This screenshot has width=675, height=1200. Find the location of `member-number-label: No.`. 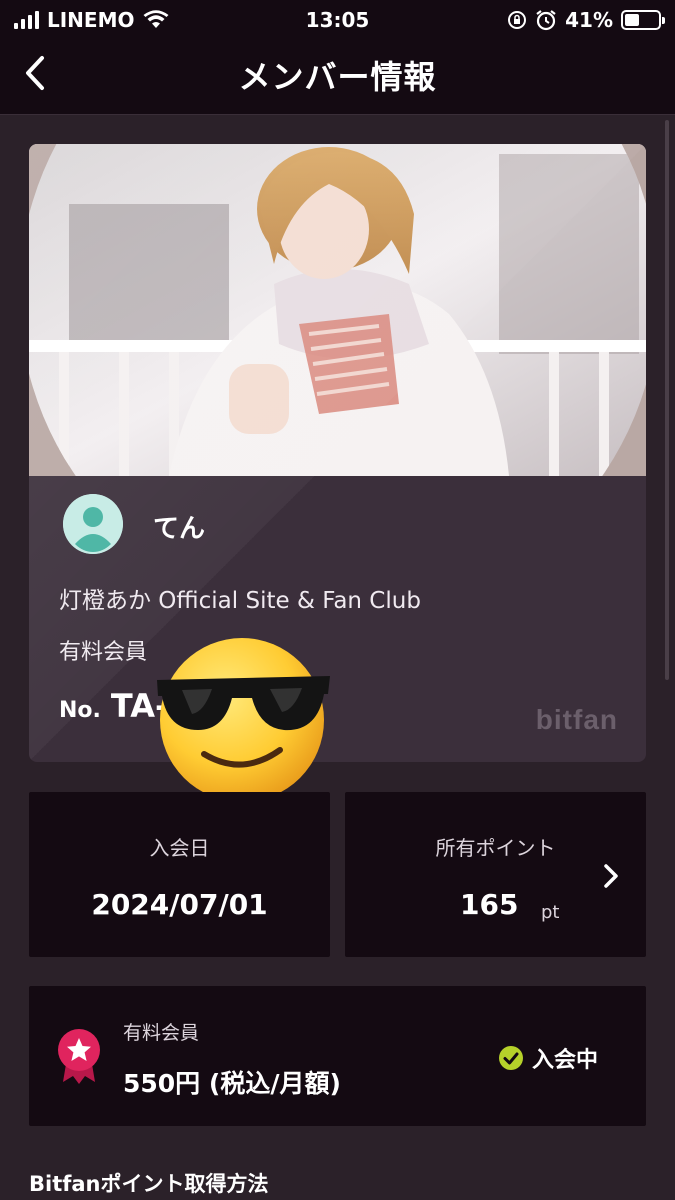

member-number-label: No. is located at coordinates (80, 710).